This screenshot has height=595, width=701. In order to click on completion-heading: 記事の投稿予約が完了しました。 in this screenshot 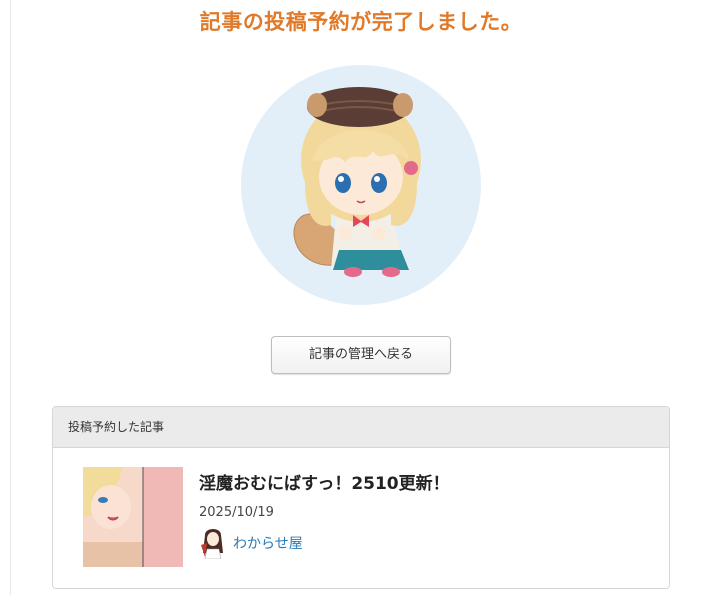, I will do `click(361, 22)`.